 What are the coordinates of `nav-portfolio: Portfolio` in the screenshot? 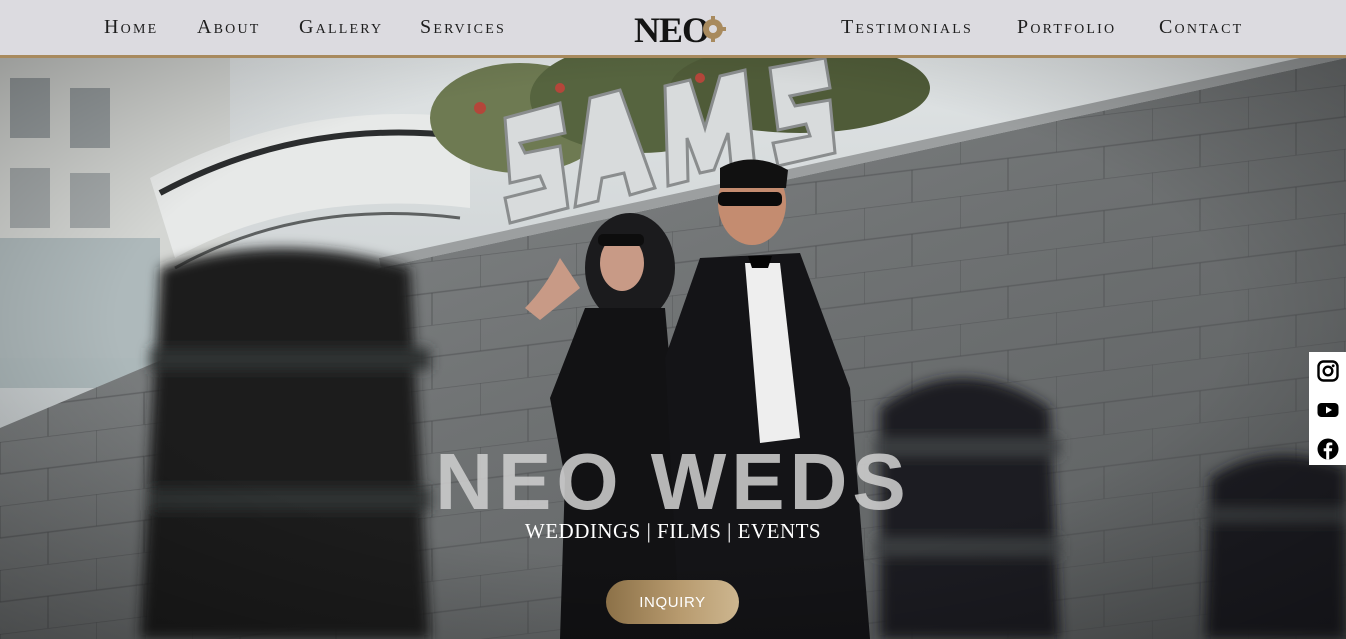 It's located at (1066, 27).